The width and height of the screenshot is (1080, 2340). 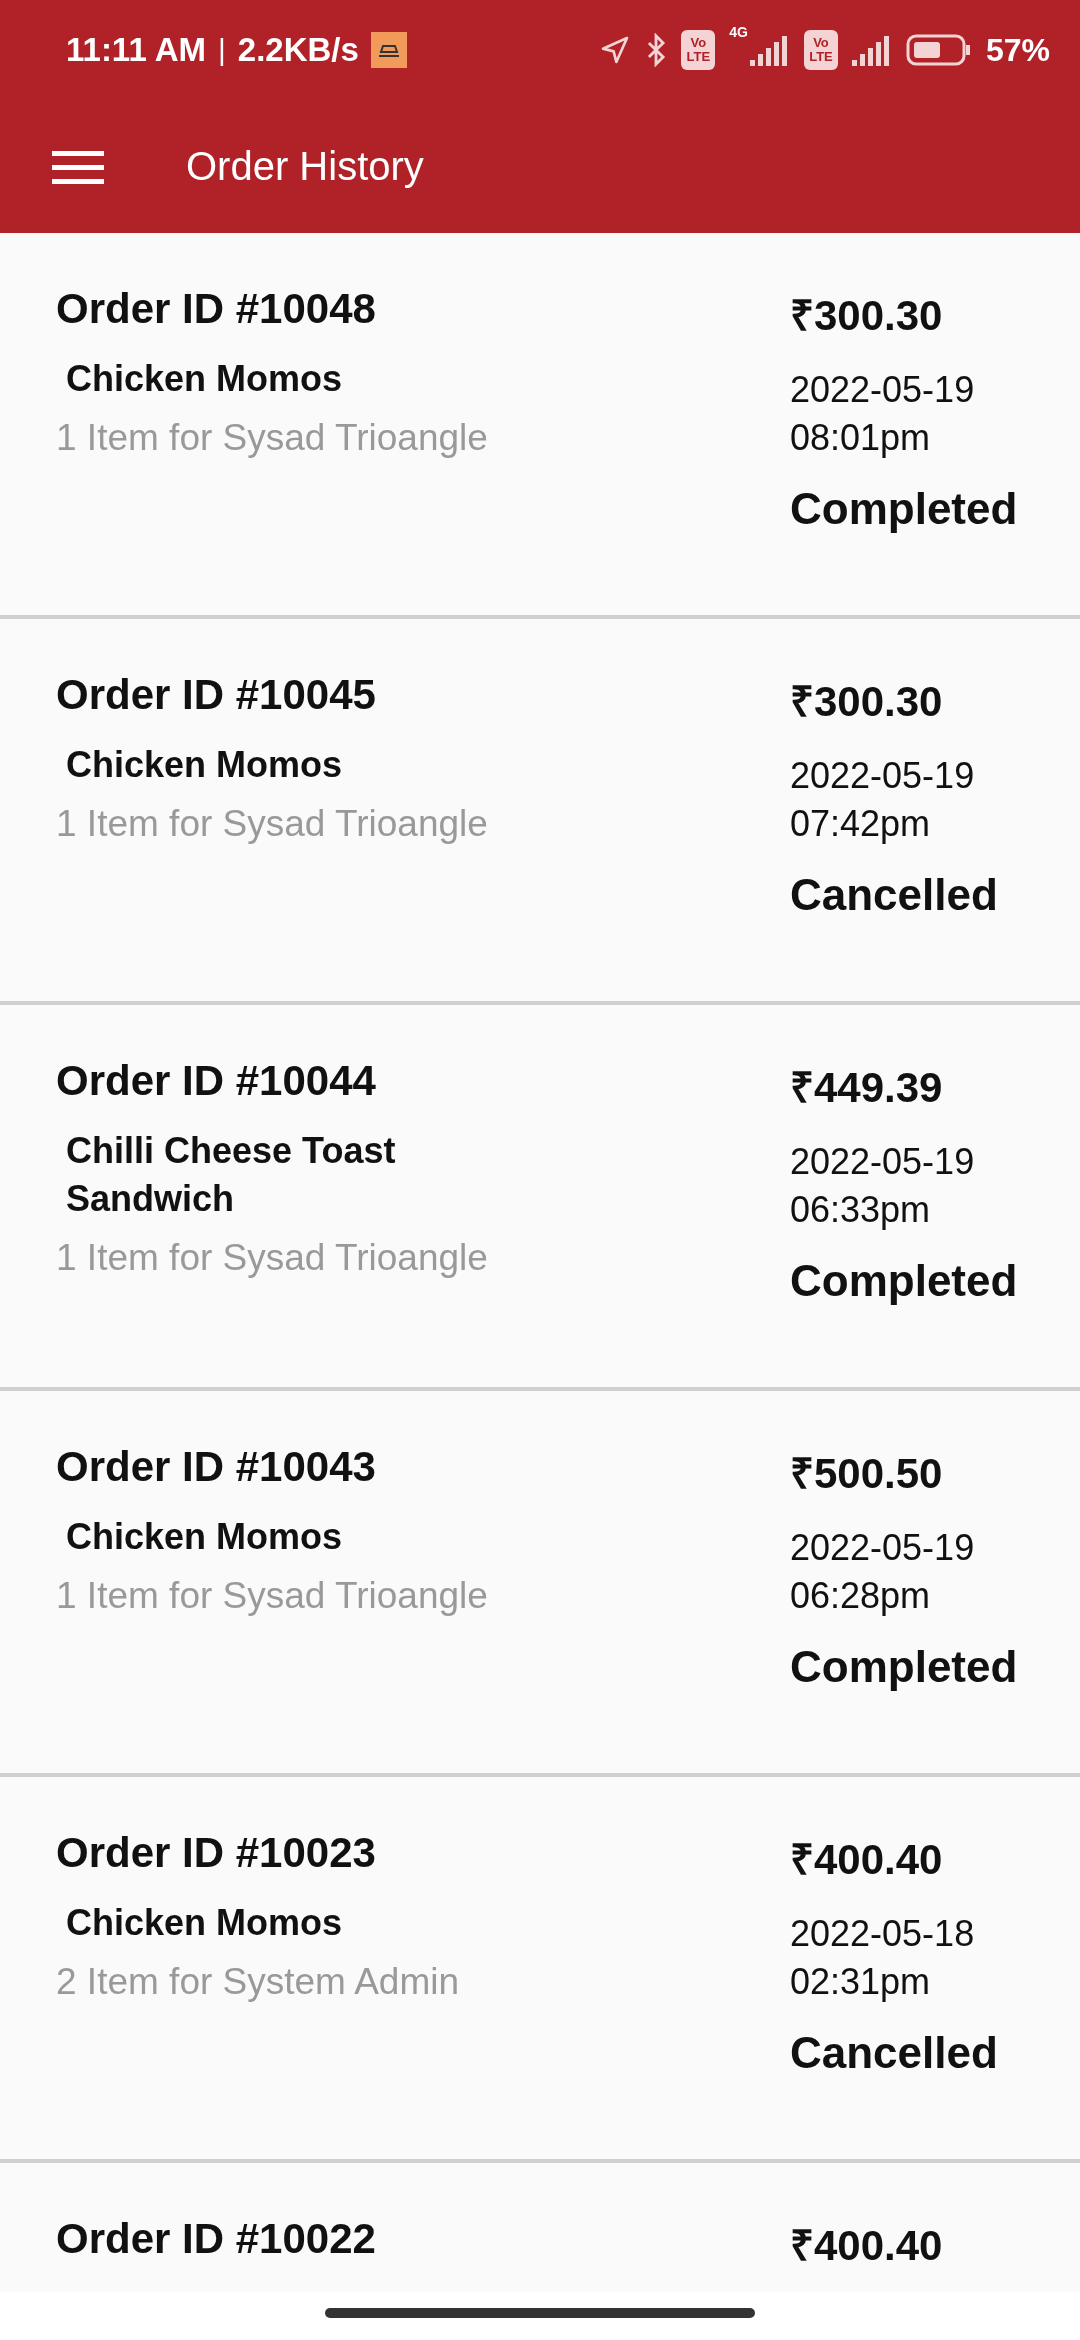 What do you see at coordinates (216, 2239) in the screenshot?
I see `order-id: Order ID #10022` at bounding box center [216, 2239].